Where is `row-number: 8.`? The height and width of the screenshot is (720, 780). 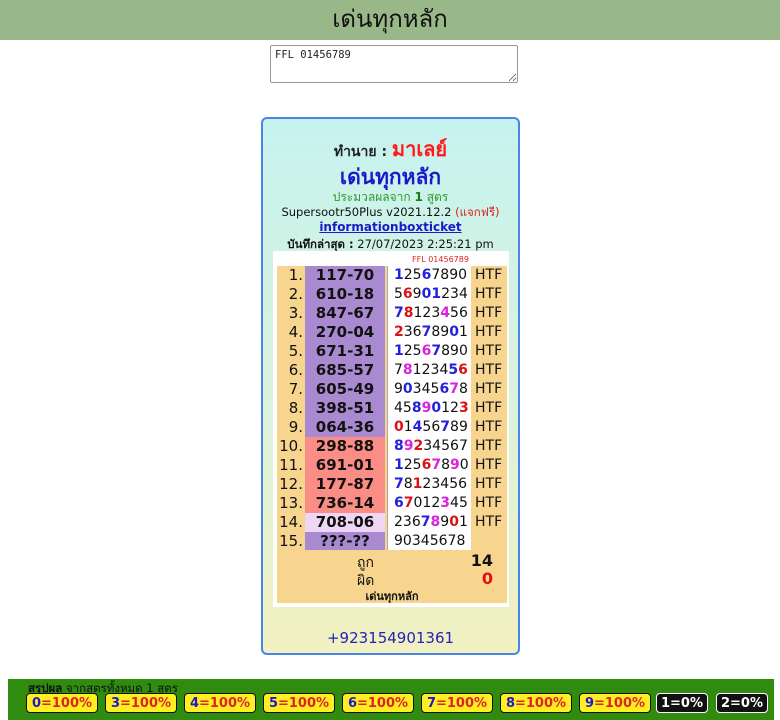 row-number: 8. is located at coordinates (295, 408).